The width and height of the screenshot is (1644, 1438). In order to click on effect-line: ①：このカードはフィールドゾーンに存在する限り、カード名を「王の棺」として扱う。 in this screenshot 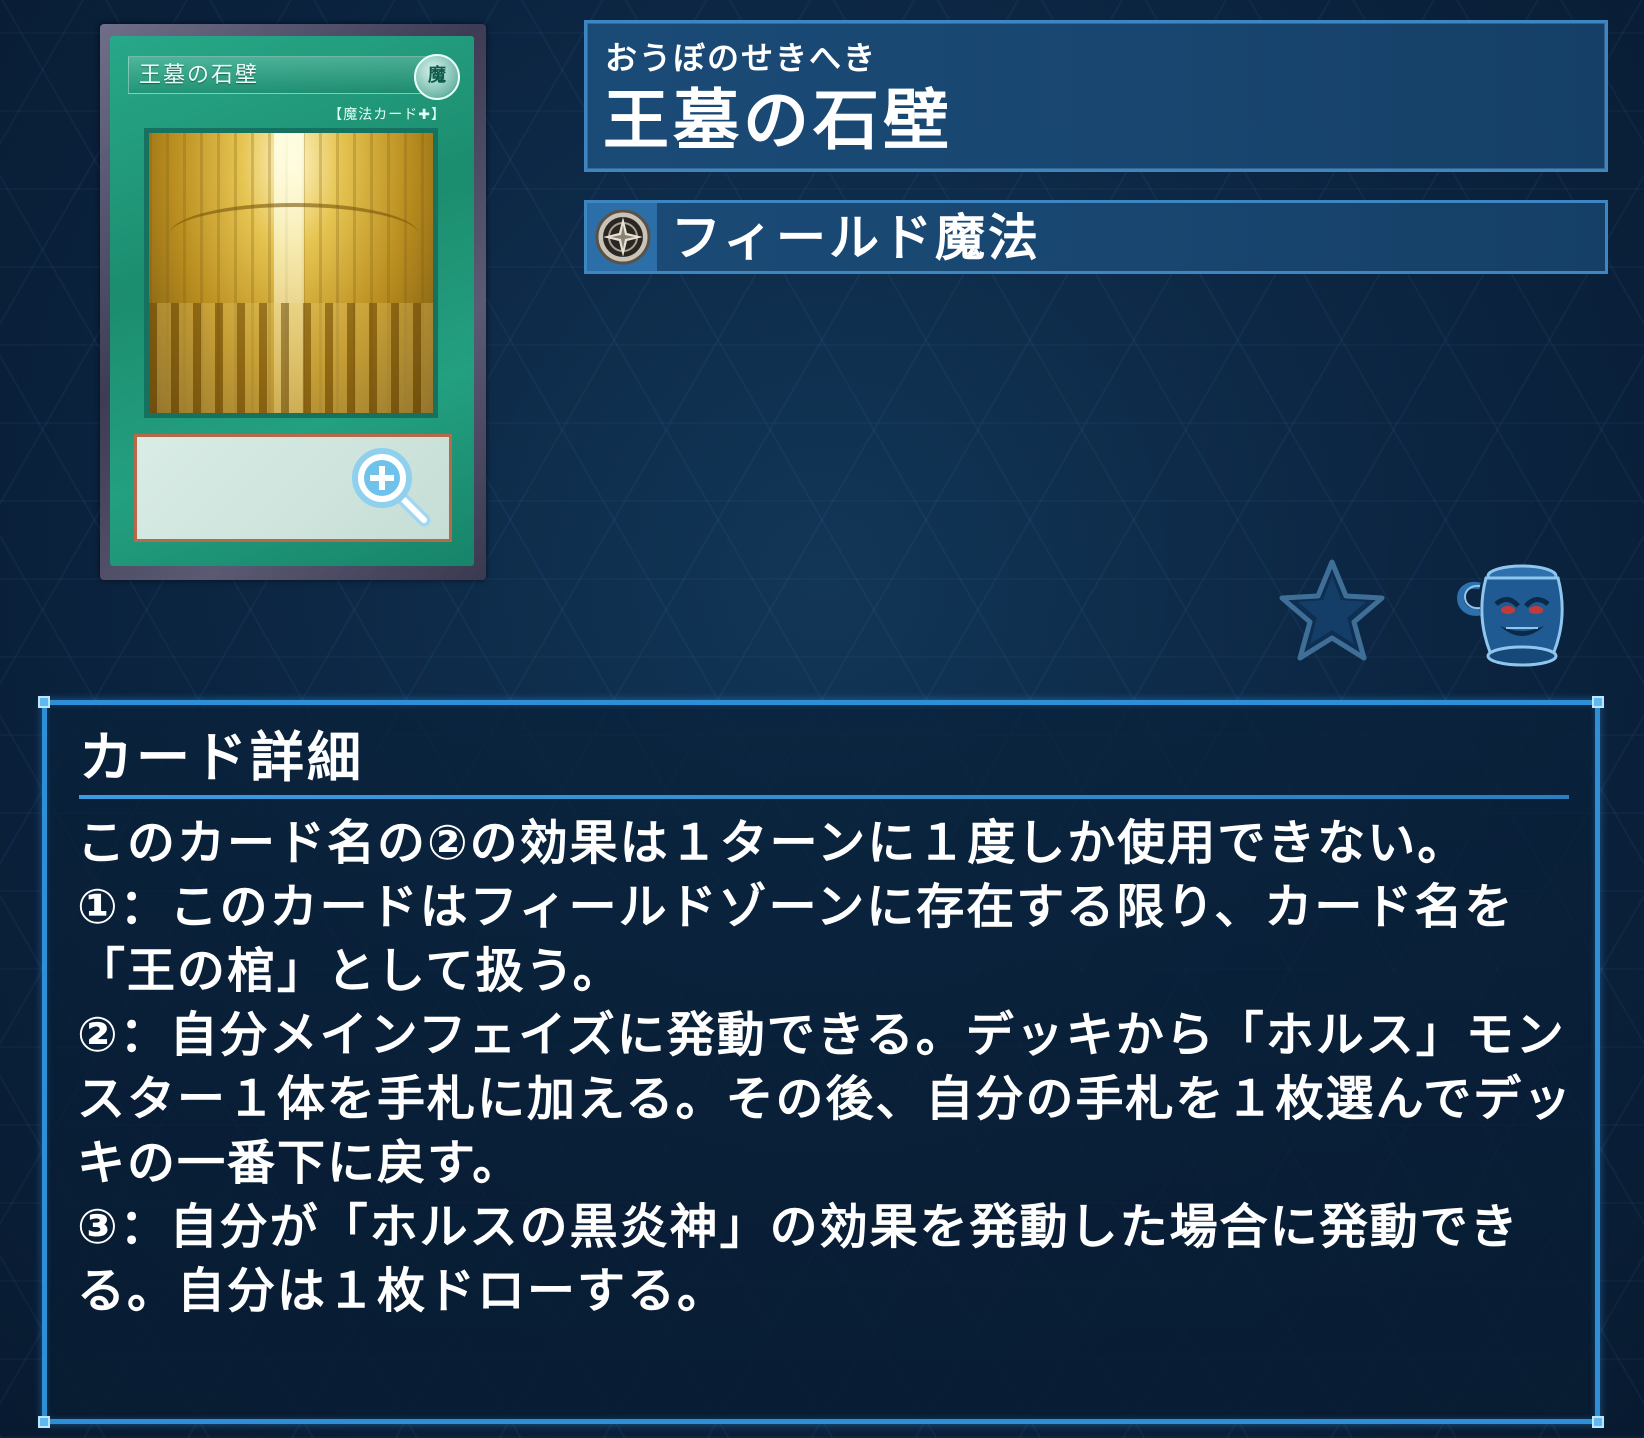, I will do `click(796, 939)`.